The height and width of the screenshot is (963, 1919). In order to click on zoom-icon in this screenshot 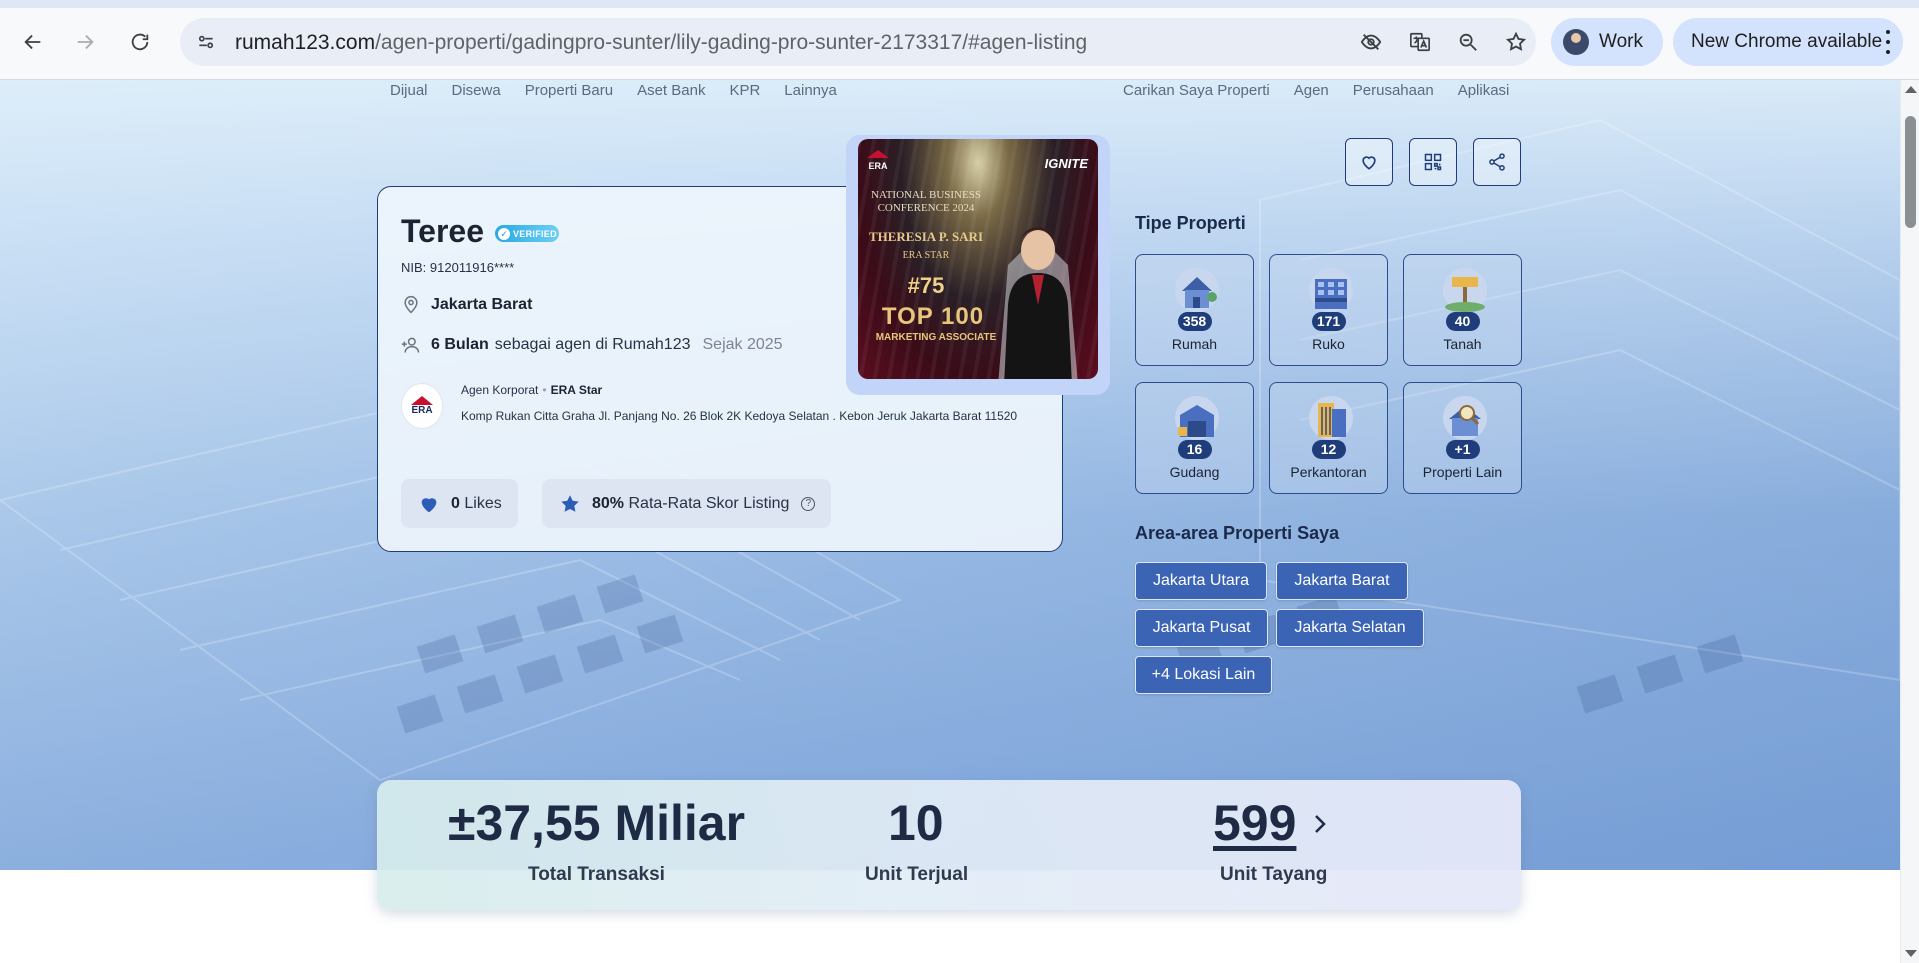, I will do `click(1468, 42)`.